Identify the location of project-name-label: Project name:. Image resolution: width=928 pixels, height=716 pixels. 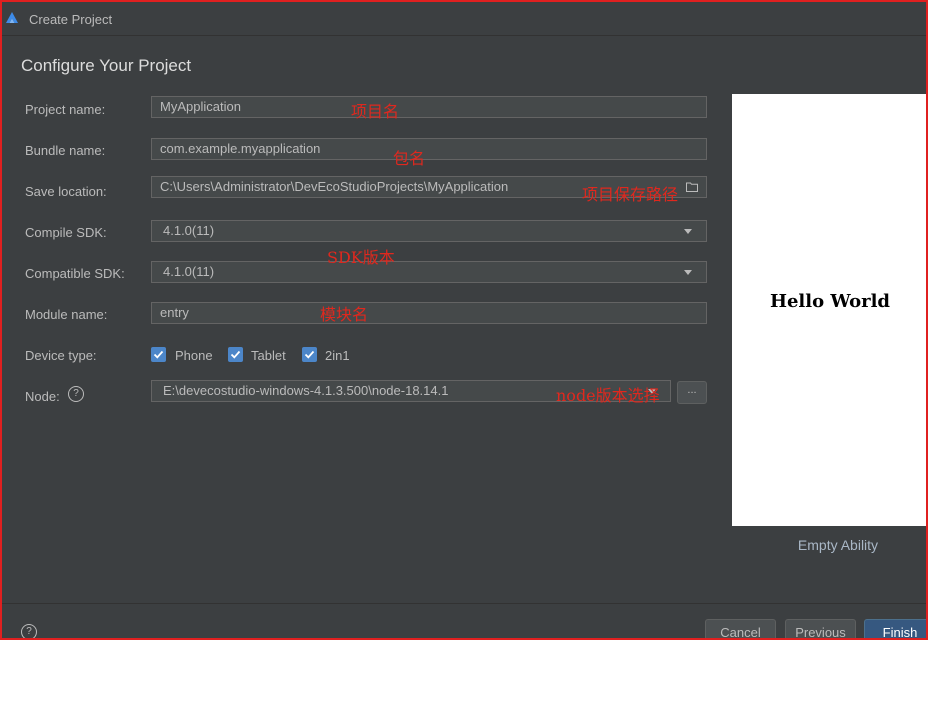
(65, 109).